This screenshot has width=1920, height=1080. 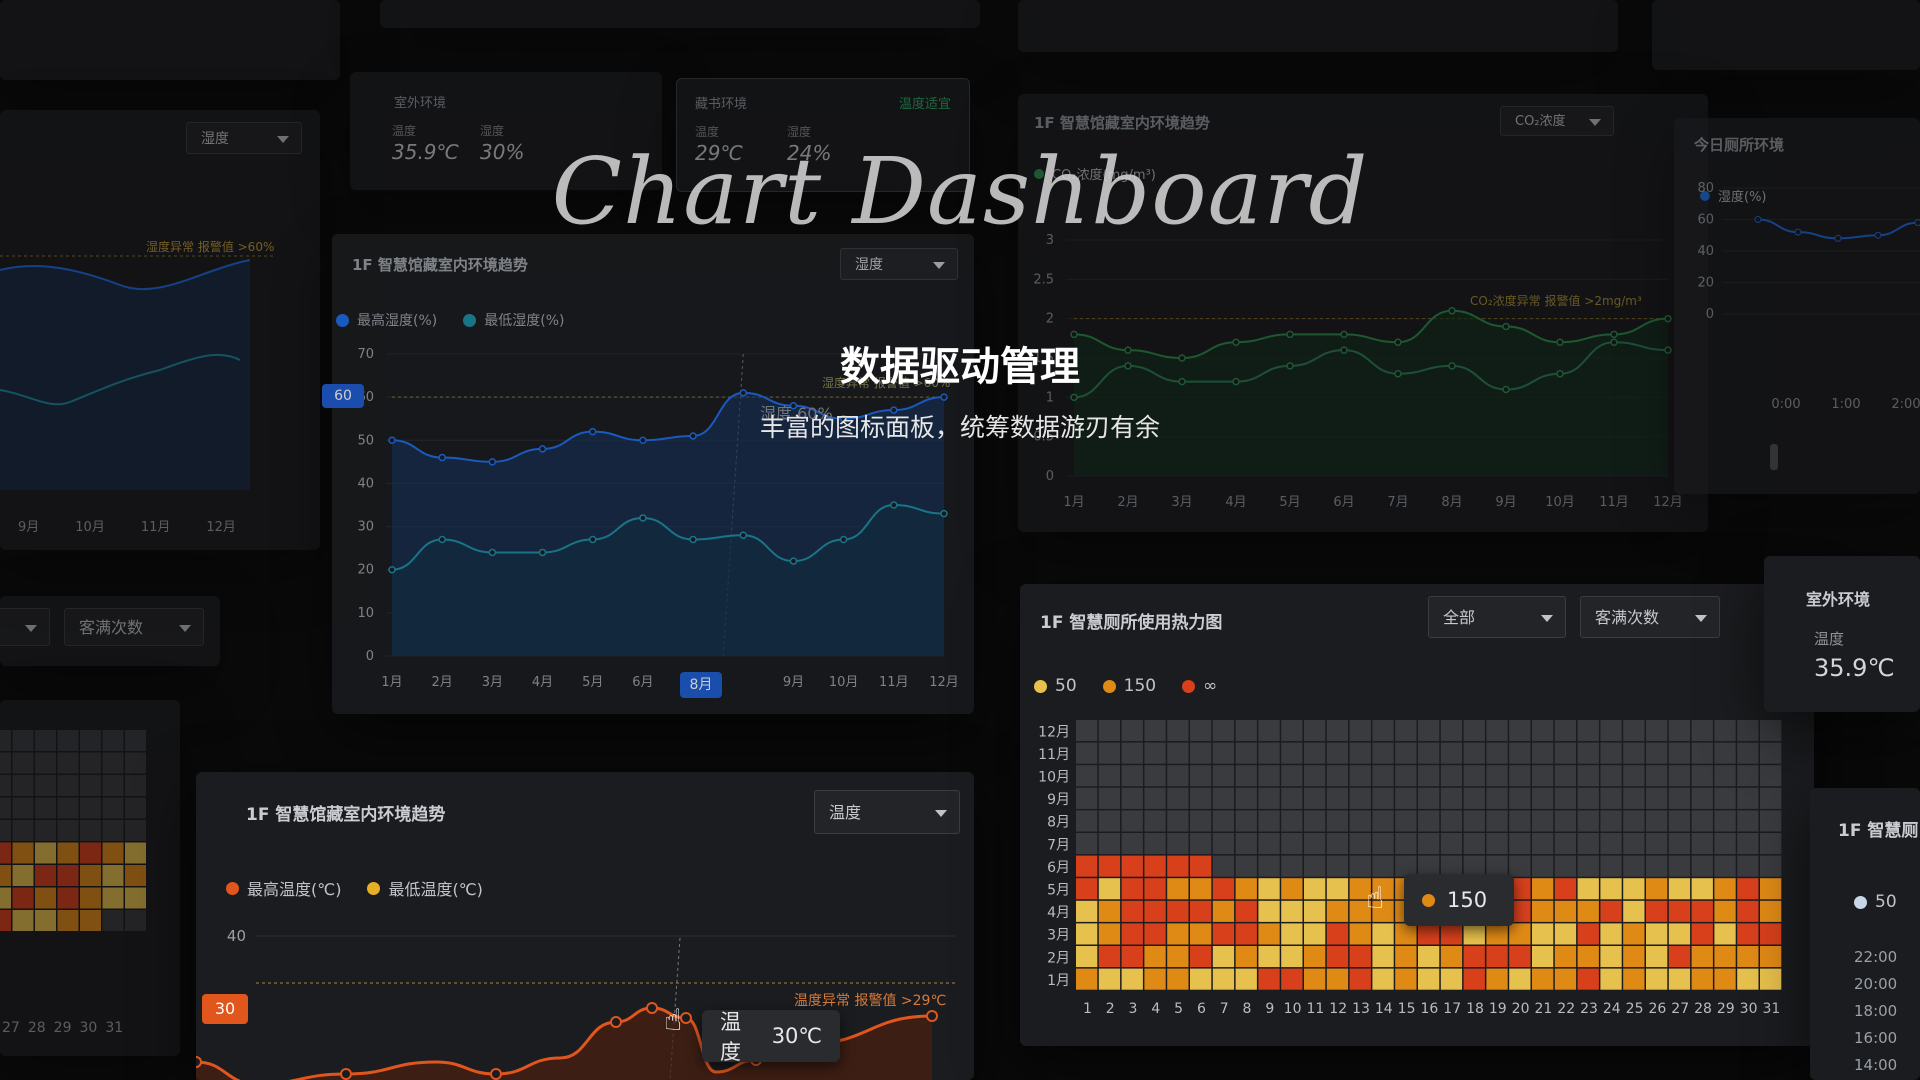 I want to click on x-tick-label: 5月, so click(x=592, y=682).